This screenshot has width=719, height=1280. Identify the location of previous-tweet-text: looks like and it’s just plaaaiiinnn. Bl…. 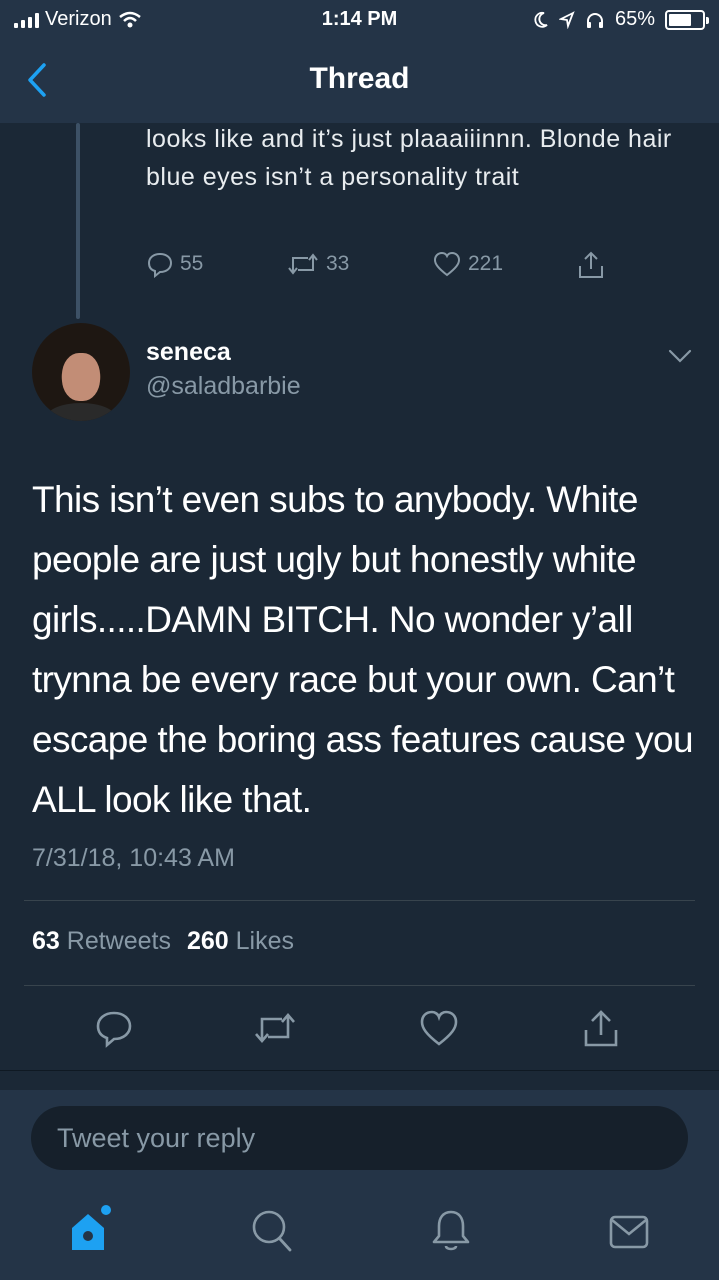
(409, 158).